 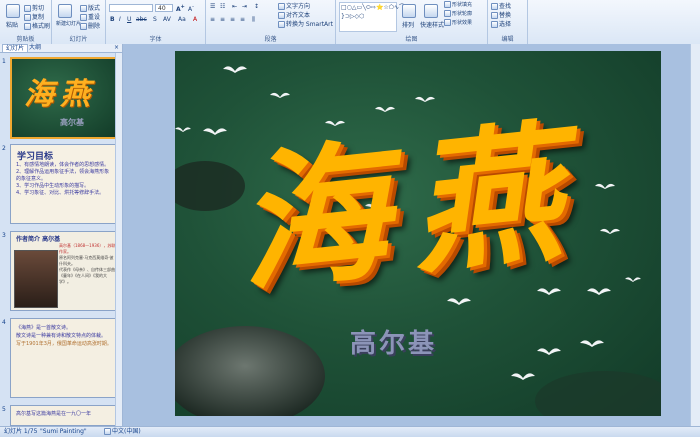 I want to click on tab-slides: 幻灯片, so click(x=15, y=48).